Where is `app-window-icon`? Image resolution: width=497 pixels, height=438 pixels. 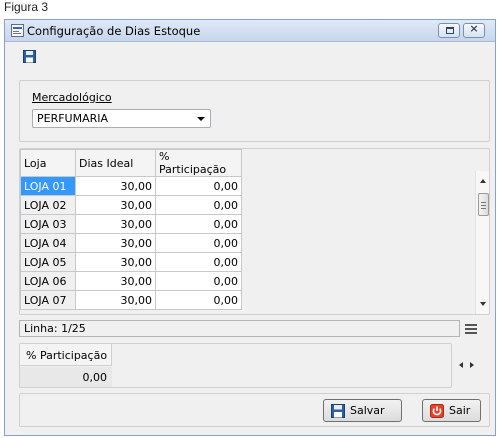
app-window-icon is located at coordinates (17, 30).